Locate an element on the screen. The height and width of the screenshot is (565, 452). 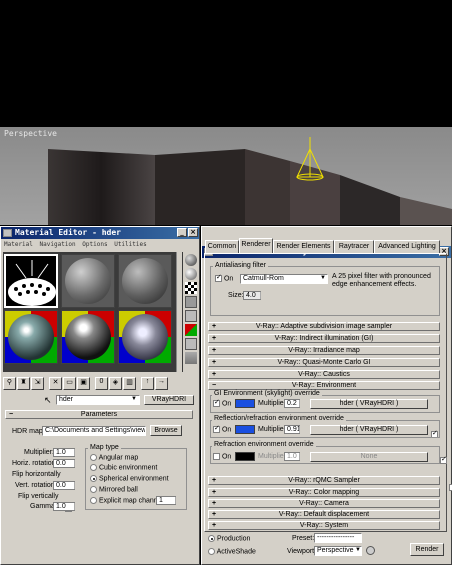
gi-color-swatch is located at coordinates (245, 403).